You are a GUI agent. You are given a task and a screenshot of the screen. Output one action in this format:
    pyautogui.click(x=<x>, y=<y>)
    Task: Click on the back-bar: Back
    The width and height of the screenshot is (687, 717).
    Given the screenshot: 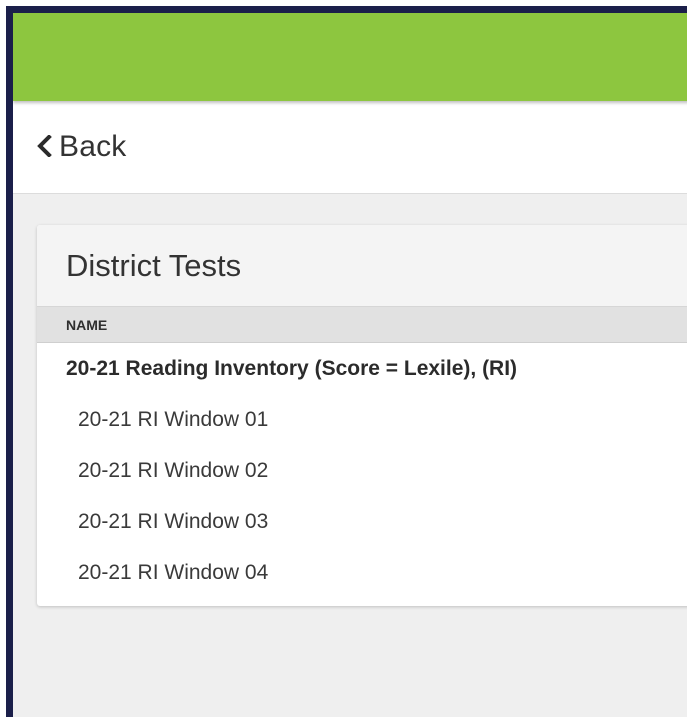 What is the action you would take?
    pyautogui.click(x=350, y=147)
    